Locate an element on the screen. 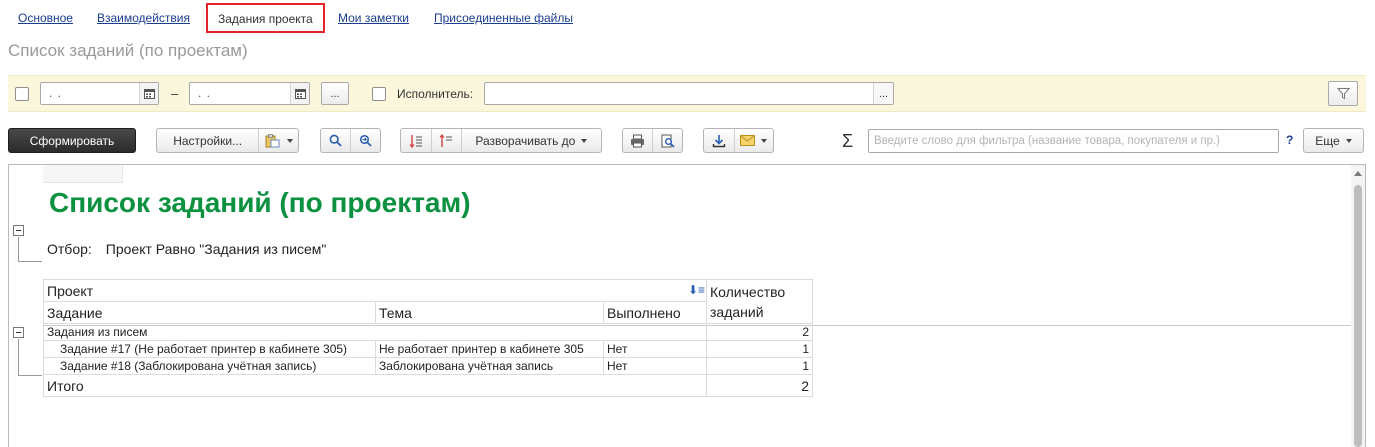 The width and height of the screenshot is (1375, 447). expand-all-icon is located at coordinates (415, 141).